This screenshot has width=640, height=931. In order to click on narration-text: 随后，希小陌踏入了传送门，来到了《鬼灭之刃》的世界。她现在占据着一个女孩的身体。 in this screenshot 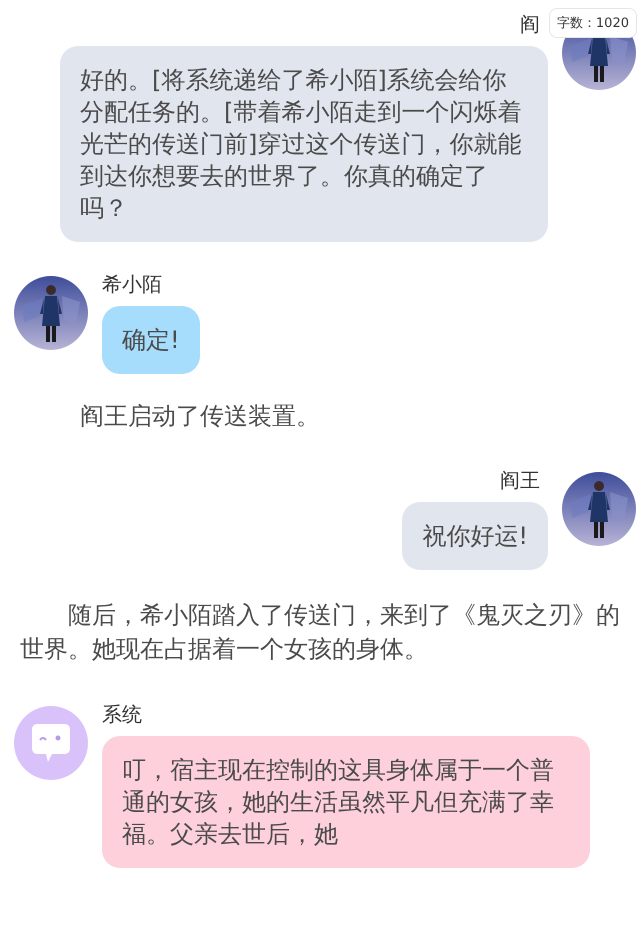, I will do `click(320, 632)`.